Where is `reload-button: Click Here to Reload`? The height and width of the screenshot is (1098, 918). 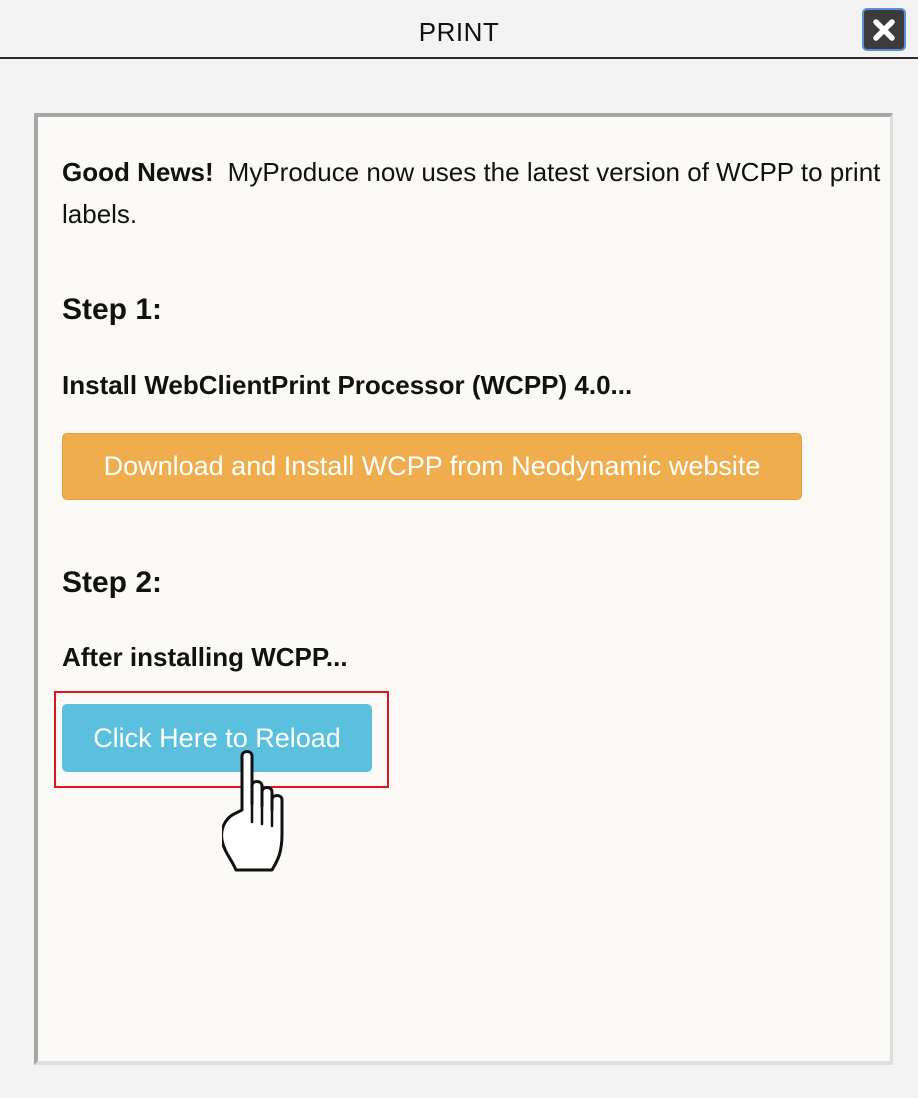 reload-button: Click Here to Reload is located at coordinates (217, 738).